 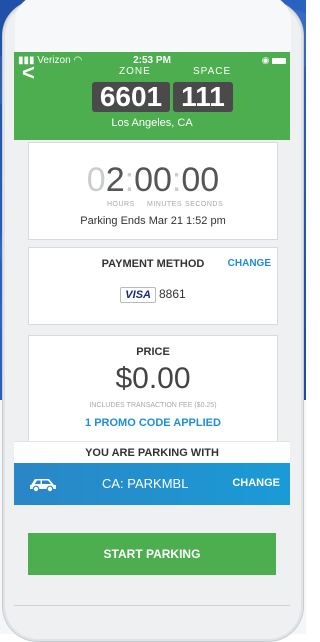 What do you see at coordinates (164, 204) in the screenshot?
I see `unit-minutes: MINUTES` at bounding box center [164, 204].